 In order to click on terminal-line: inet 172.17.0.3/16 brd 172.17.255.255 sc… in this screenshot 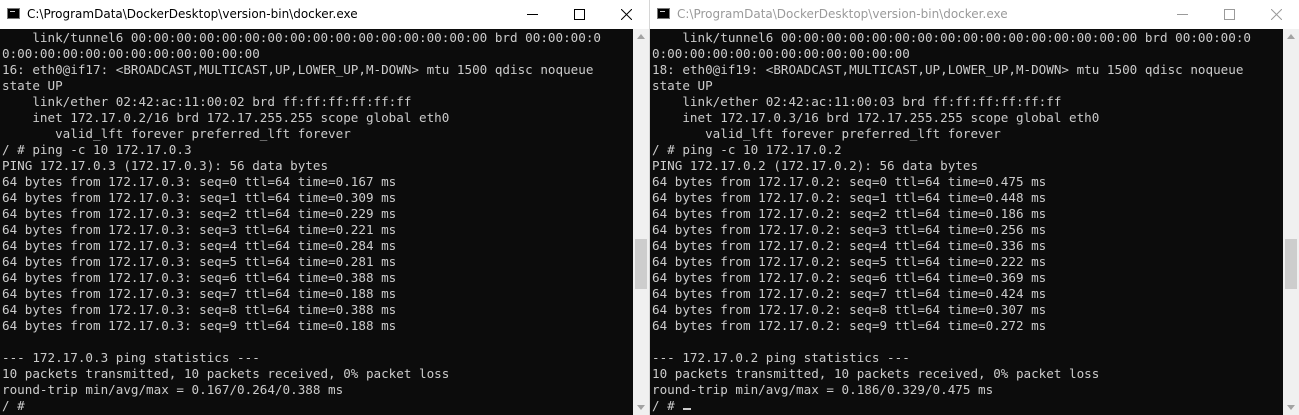, I will do `click(876, 117)`.